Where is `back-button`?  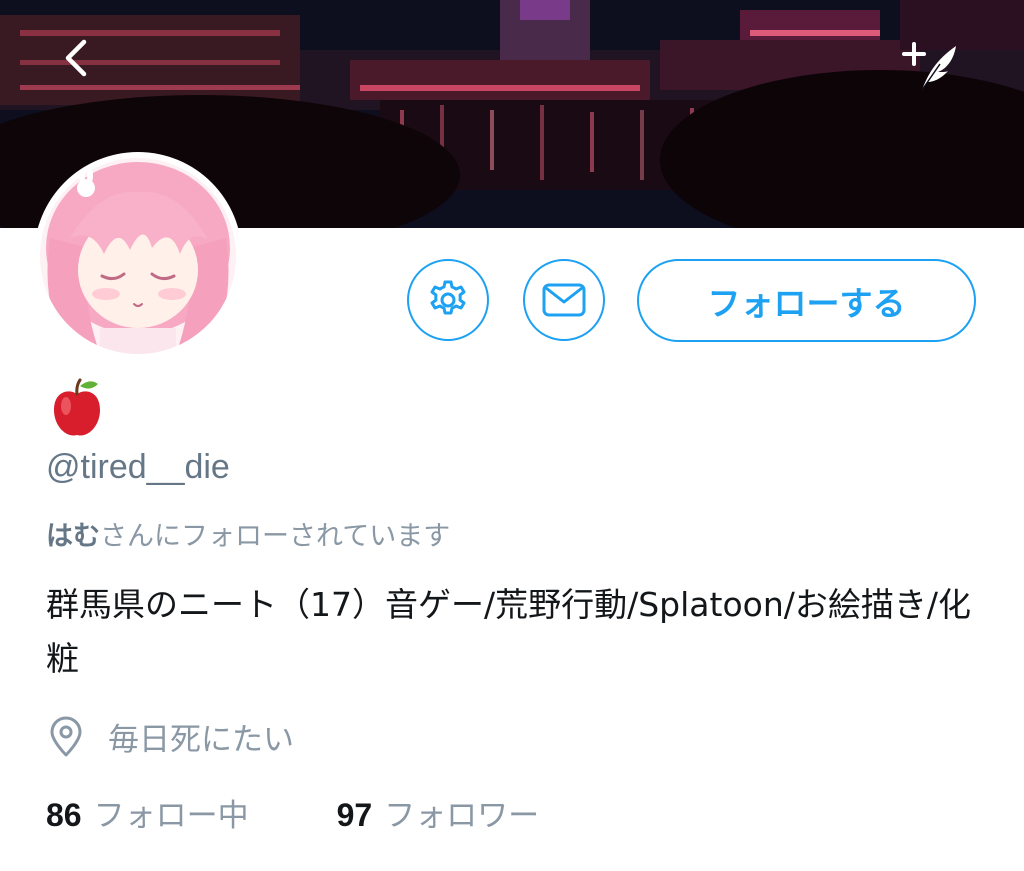 back-button is located at coordinates (88, 66).